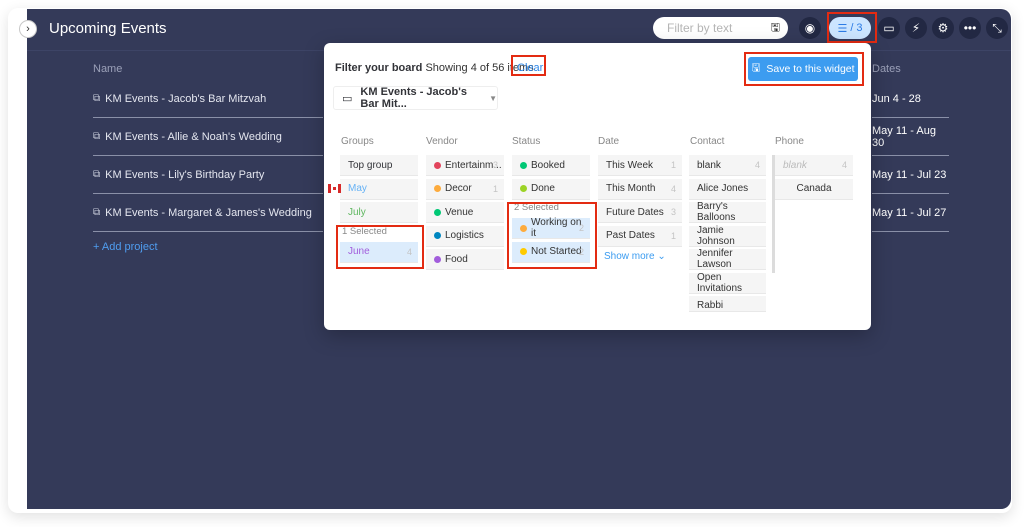 This screenshot has height=527, width=1024. Describe the element at coordinates (707, 141) in the screenshot. I see `contact-header: Contact` at that location.